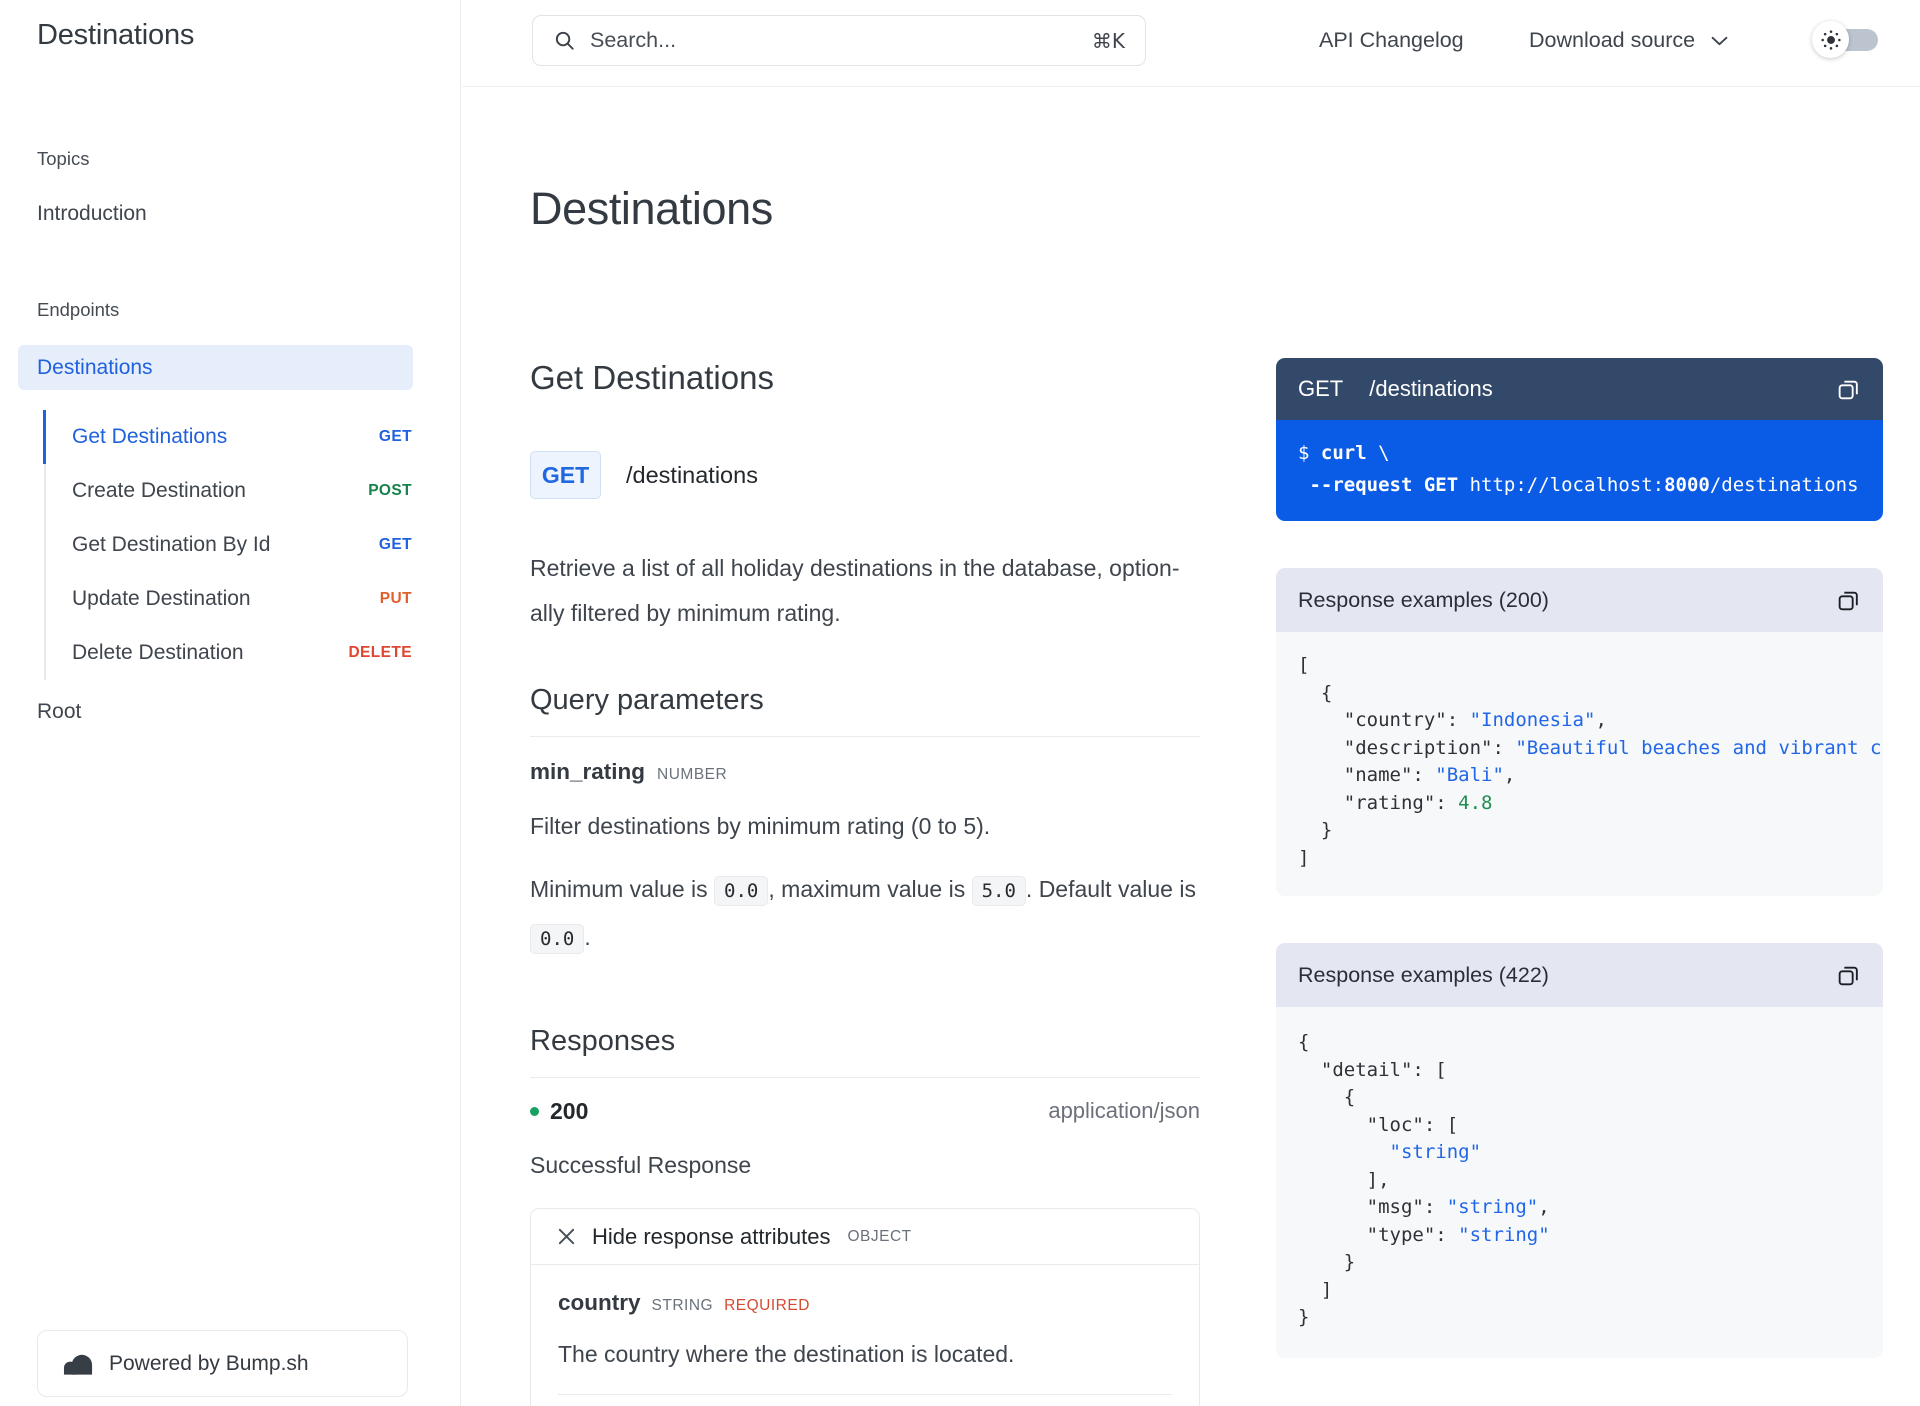 This screenshot has height=1406, width=1920. Describe the element at coordinates (395, 598) in the screenshot. I see `method-badge: PUT` at that location.